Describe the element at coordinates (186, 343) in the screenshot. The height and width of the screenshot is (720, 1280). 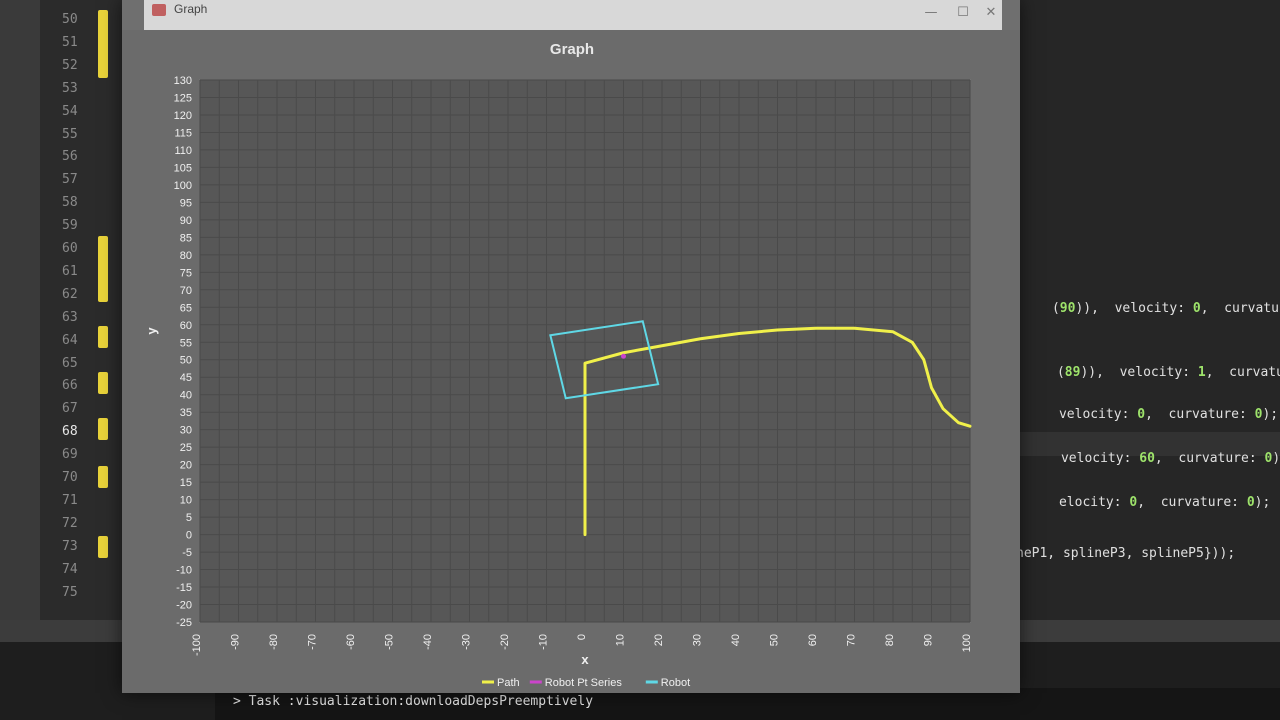
I see `y-tick-label: 55` at that location.